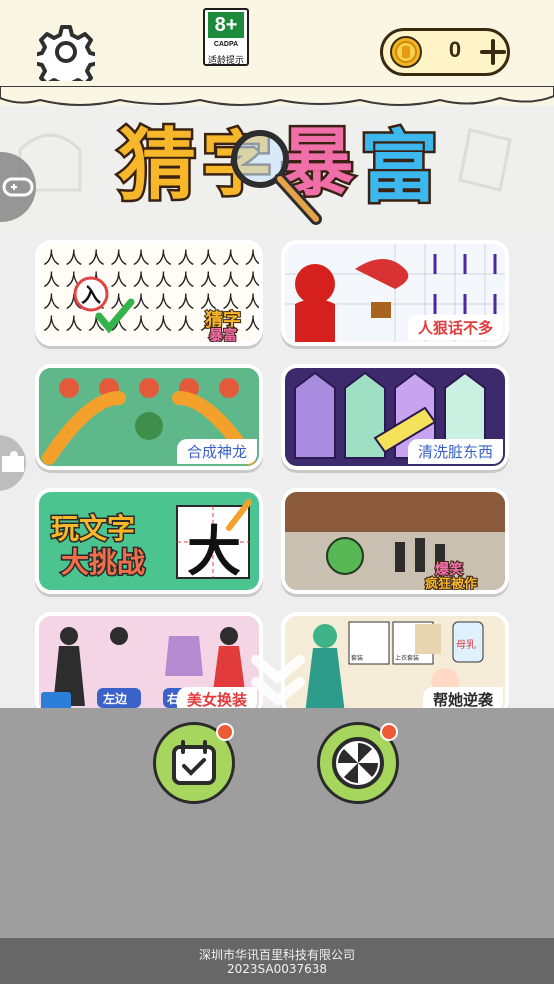 This screenshot has height=984, width=554. I want to click on svg-text: 暴富, so click(222, 334).